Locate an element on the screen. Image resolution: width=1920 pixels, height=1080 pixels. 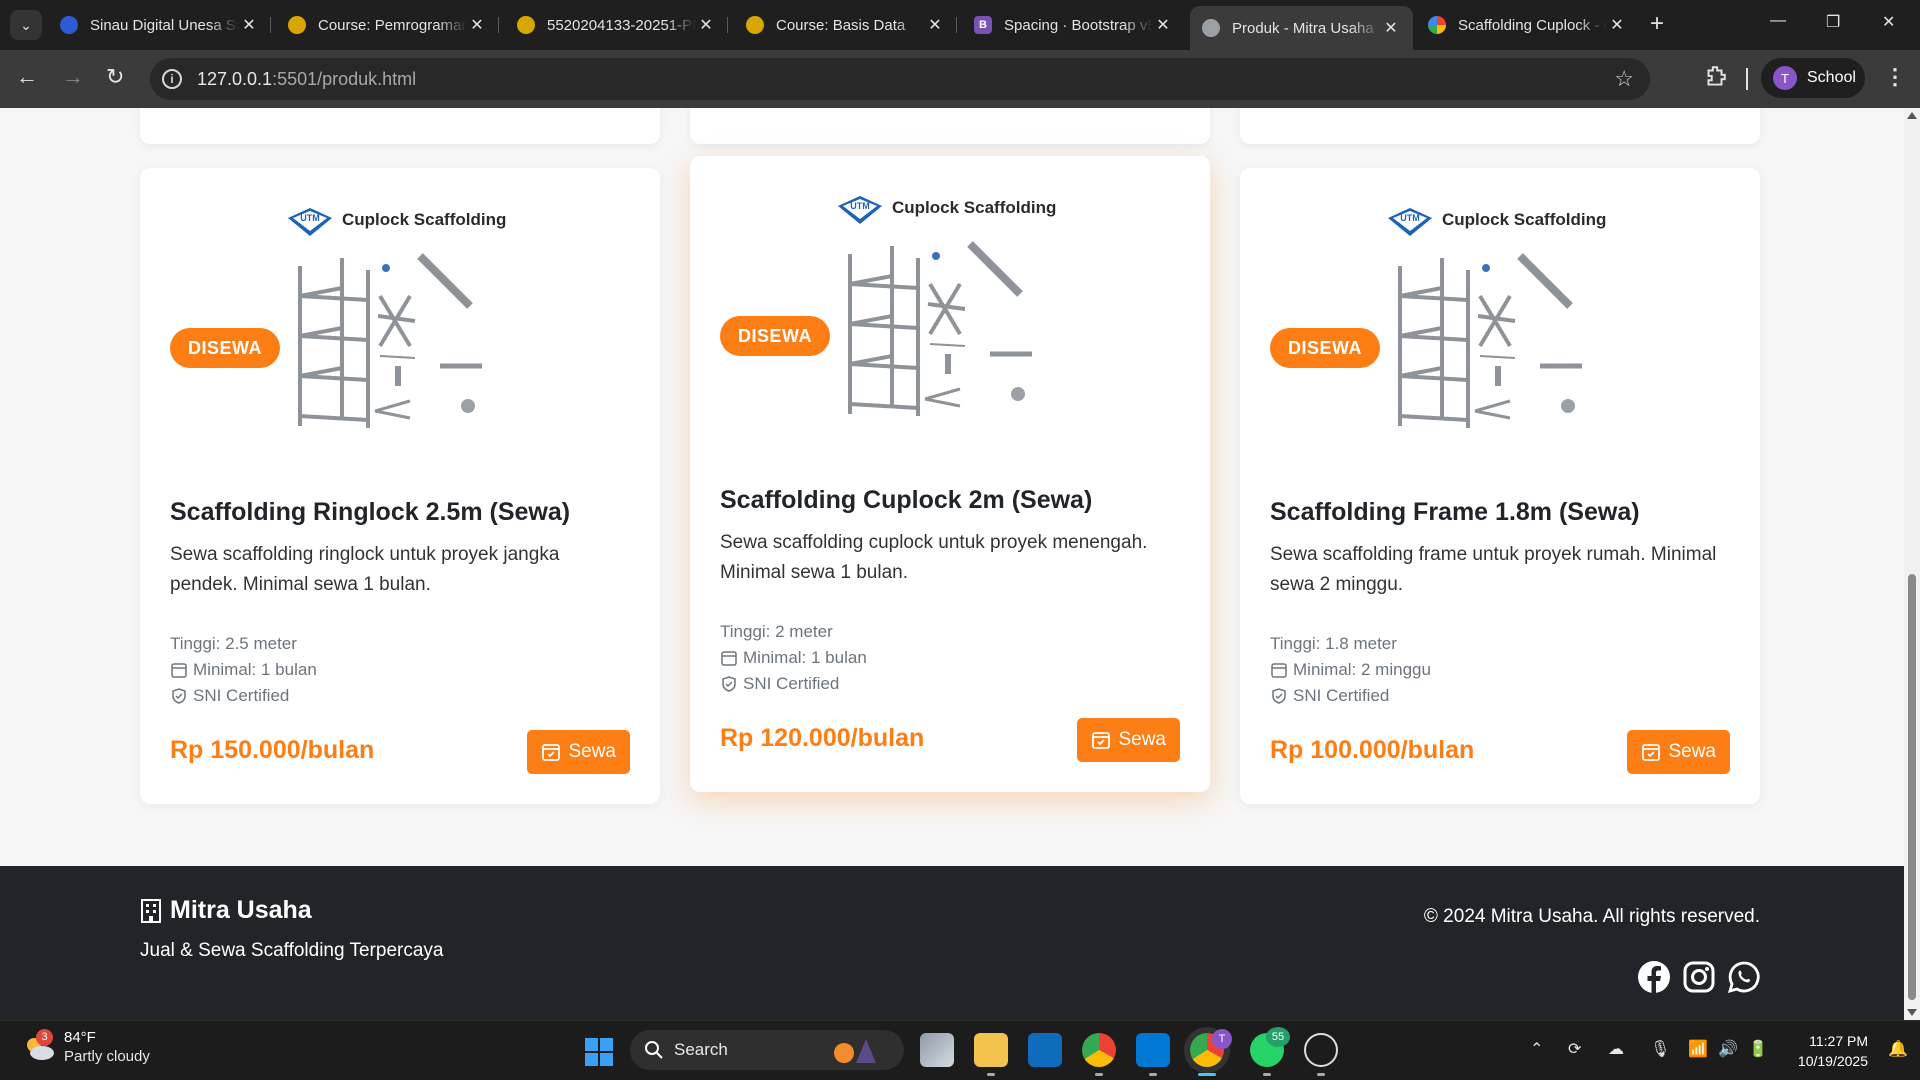
spec-minimum-text: Minimal: 2 minggu is located at coordinates (1362, 669).